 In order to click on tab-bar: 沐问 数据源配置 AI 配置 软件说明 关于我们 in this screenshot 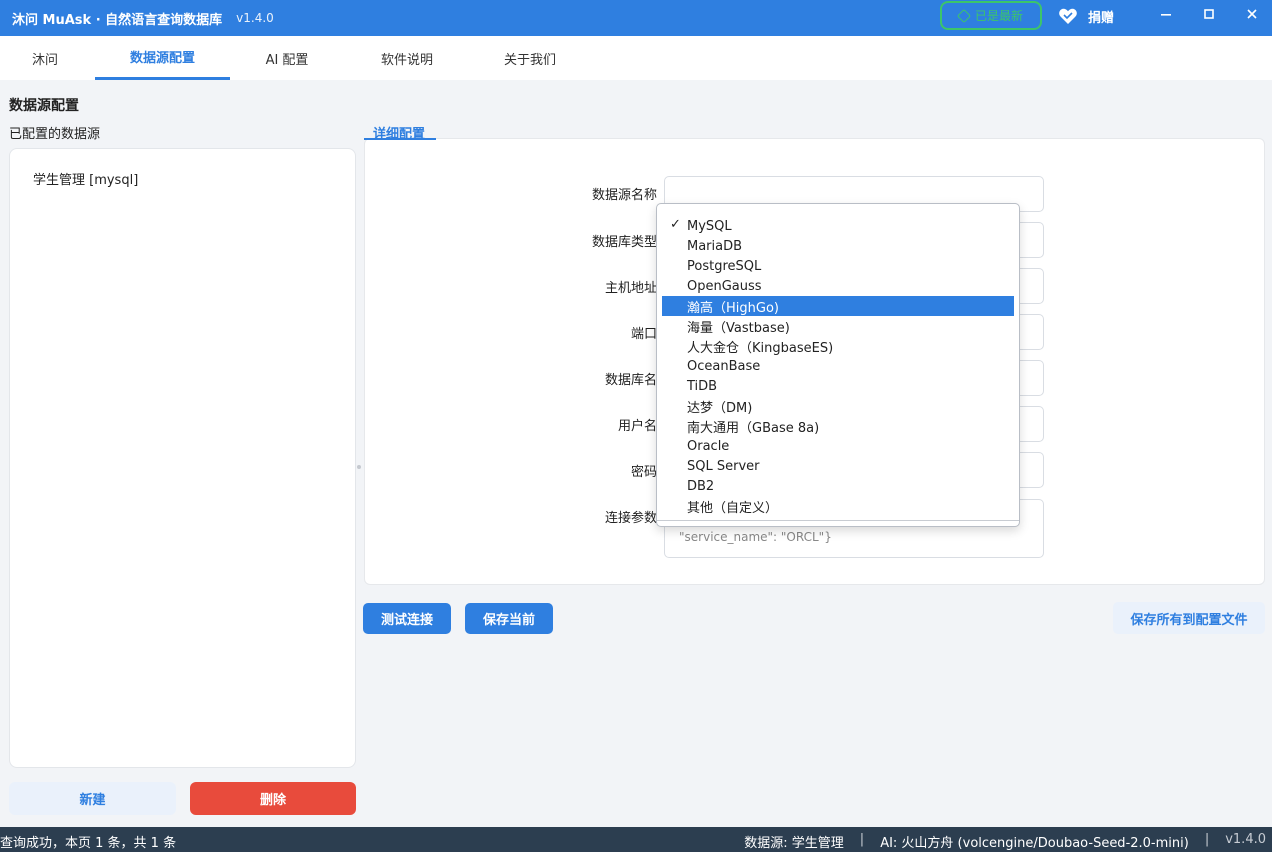, I will do `click(636, 58)`.